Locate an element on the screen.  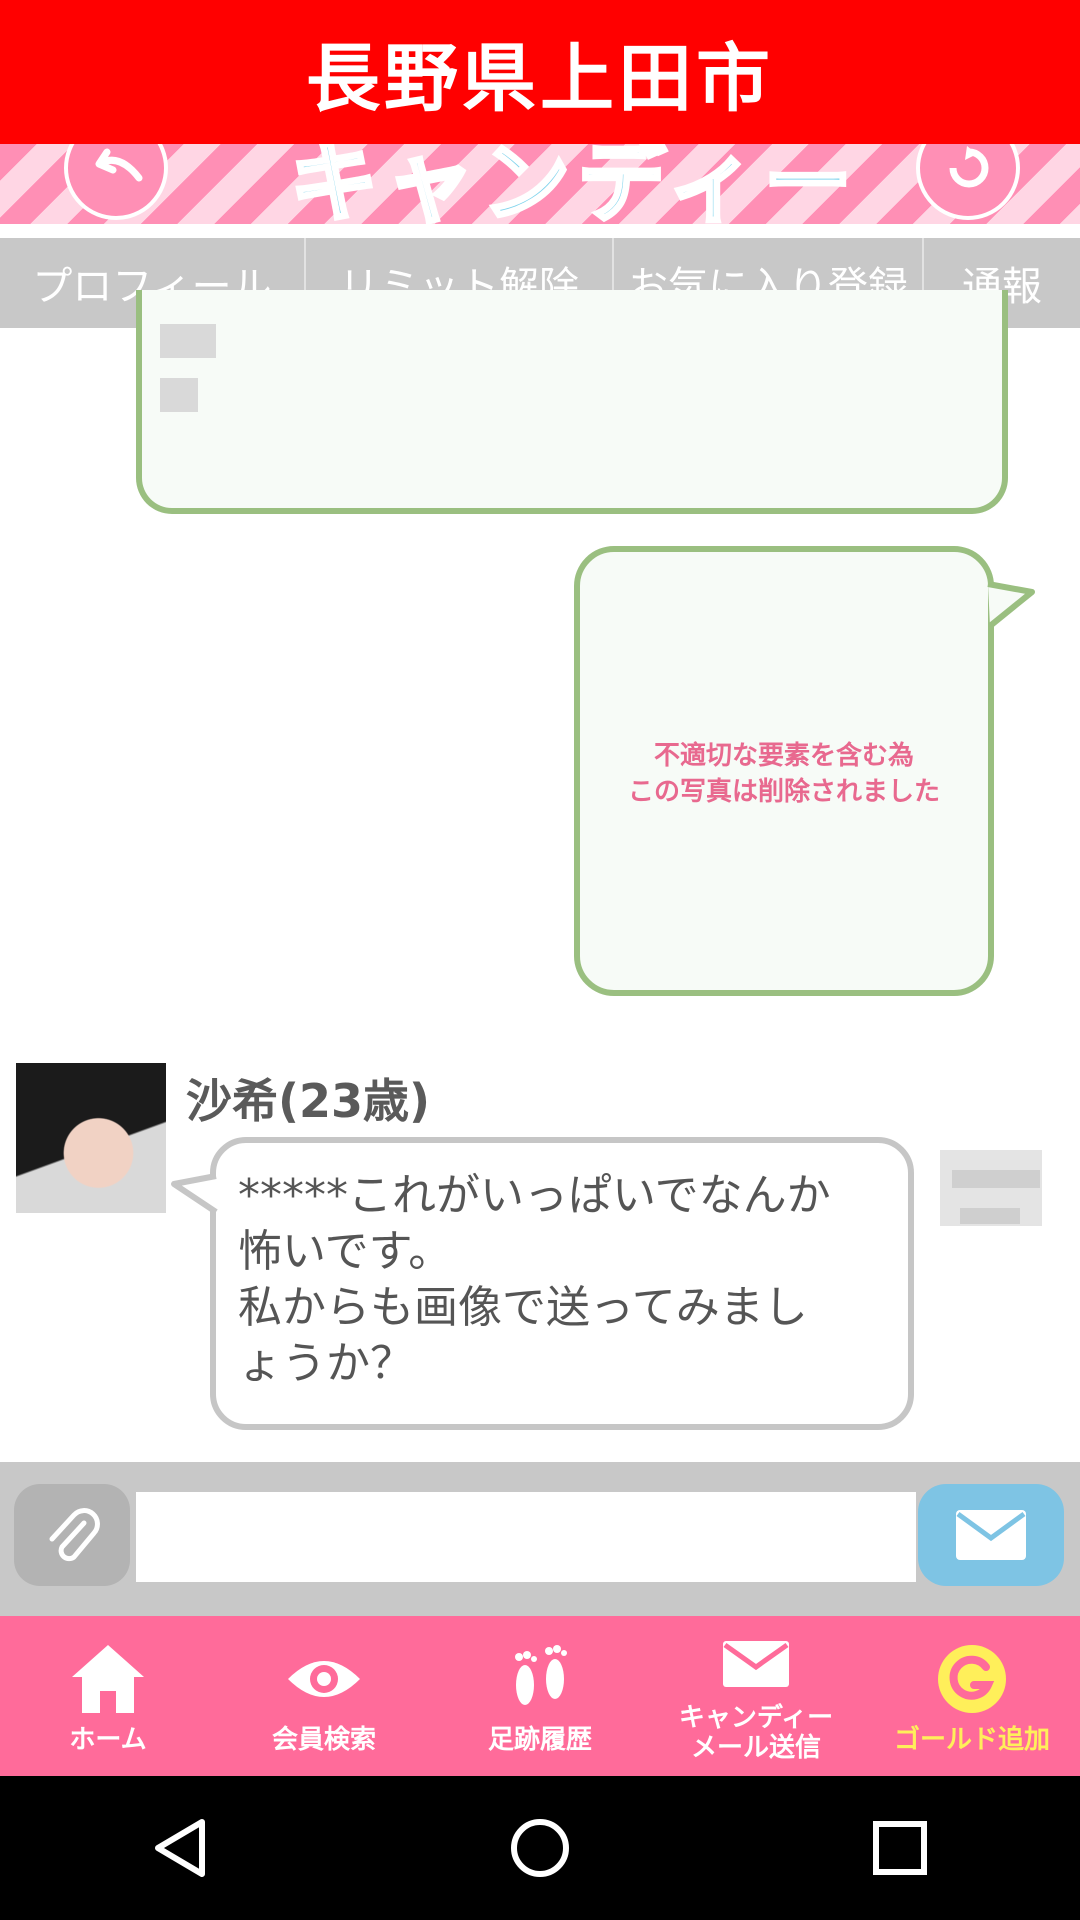
system-navigation-bar is located at coordinates (540, 1848).